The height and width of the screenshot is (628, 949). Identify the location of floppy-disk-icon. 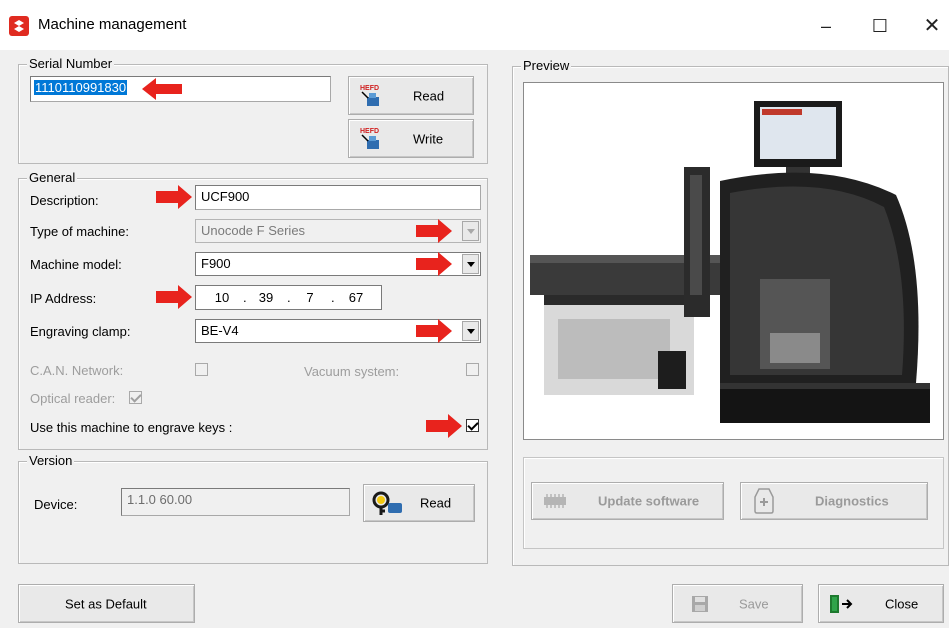
(700, 603).